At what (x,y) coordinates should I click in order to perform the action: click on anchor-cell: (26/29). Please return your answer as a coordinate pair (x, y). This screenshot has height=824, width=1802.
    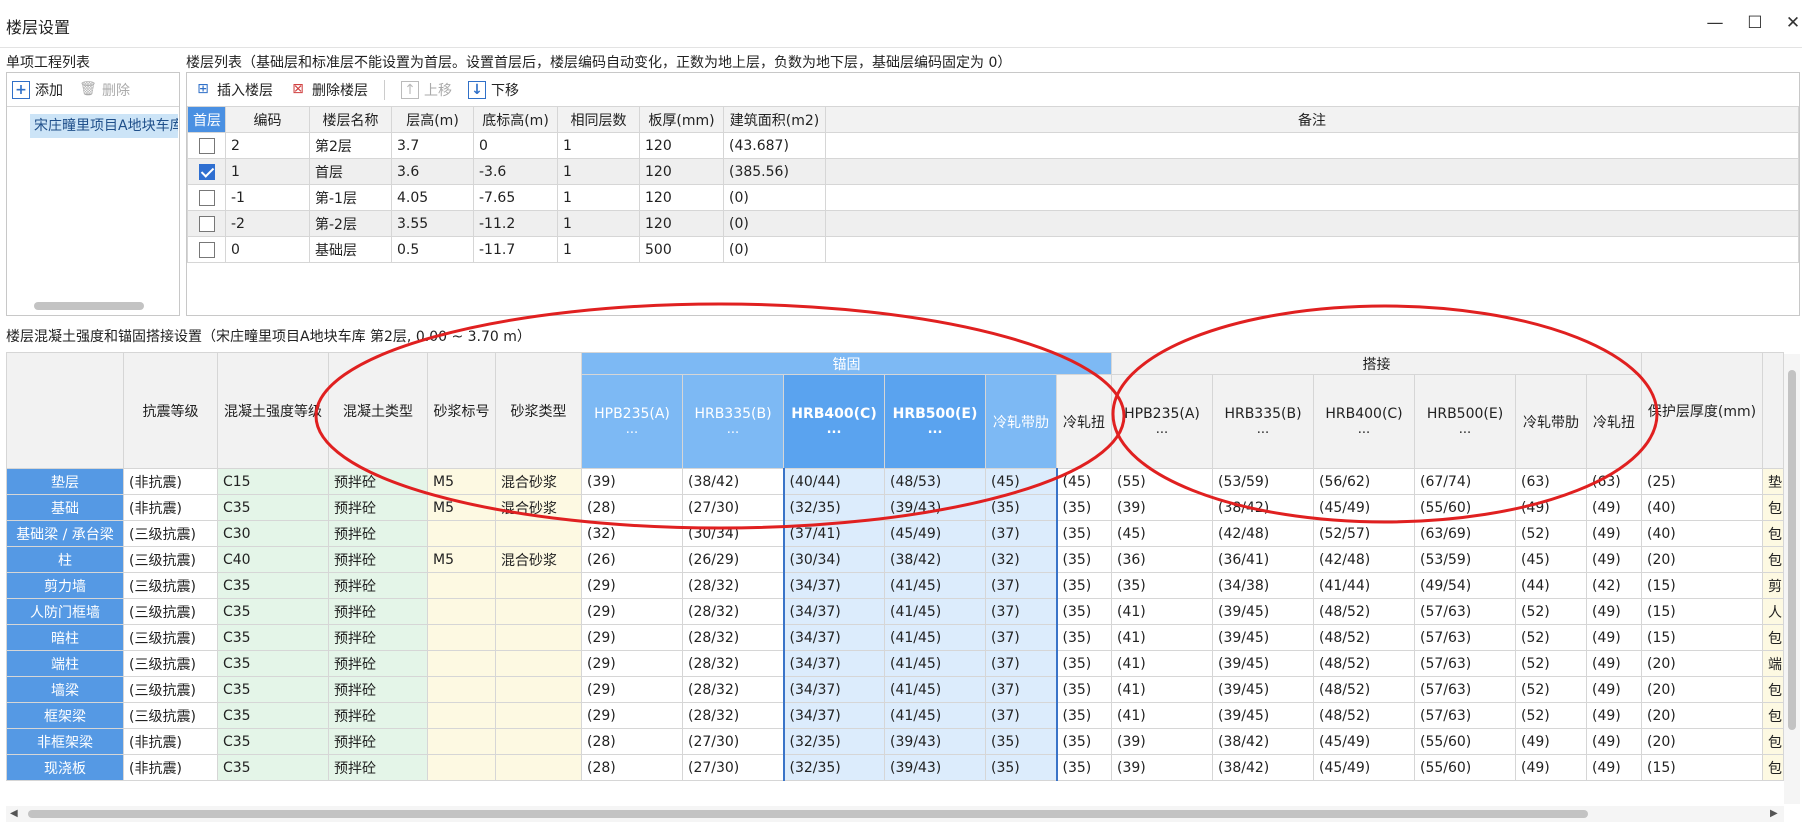
    Looking at the image, I should click on (733, 559).